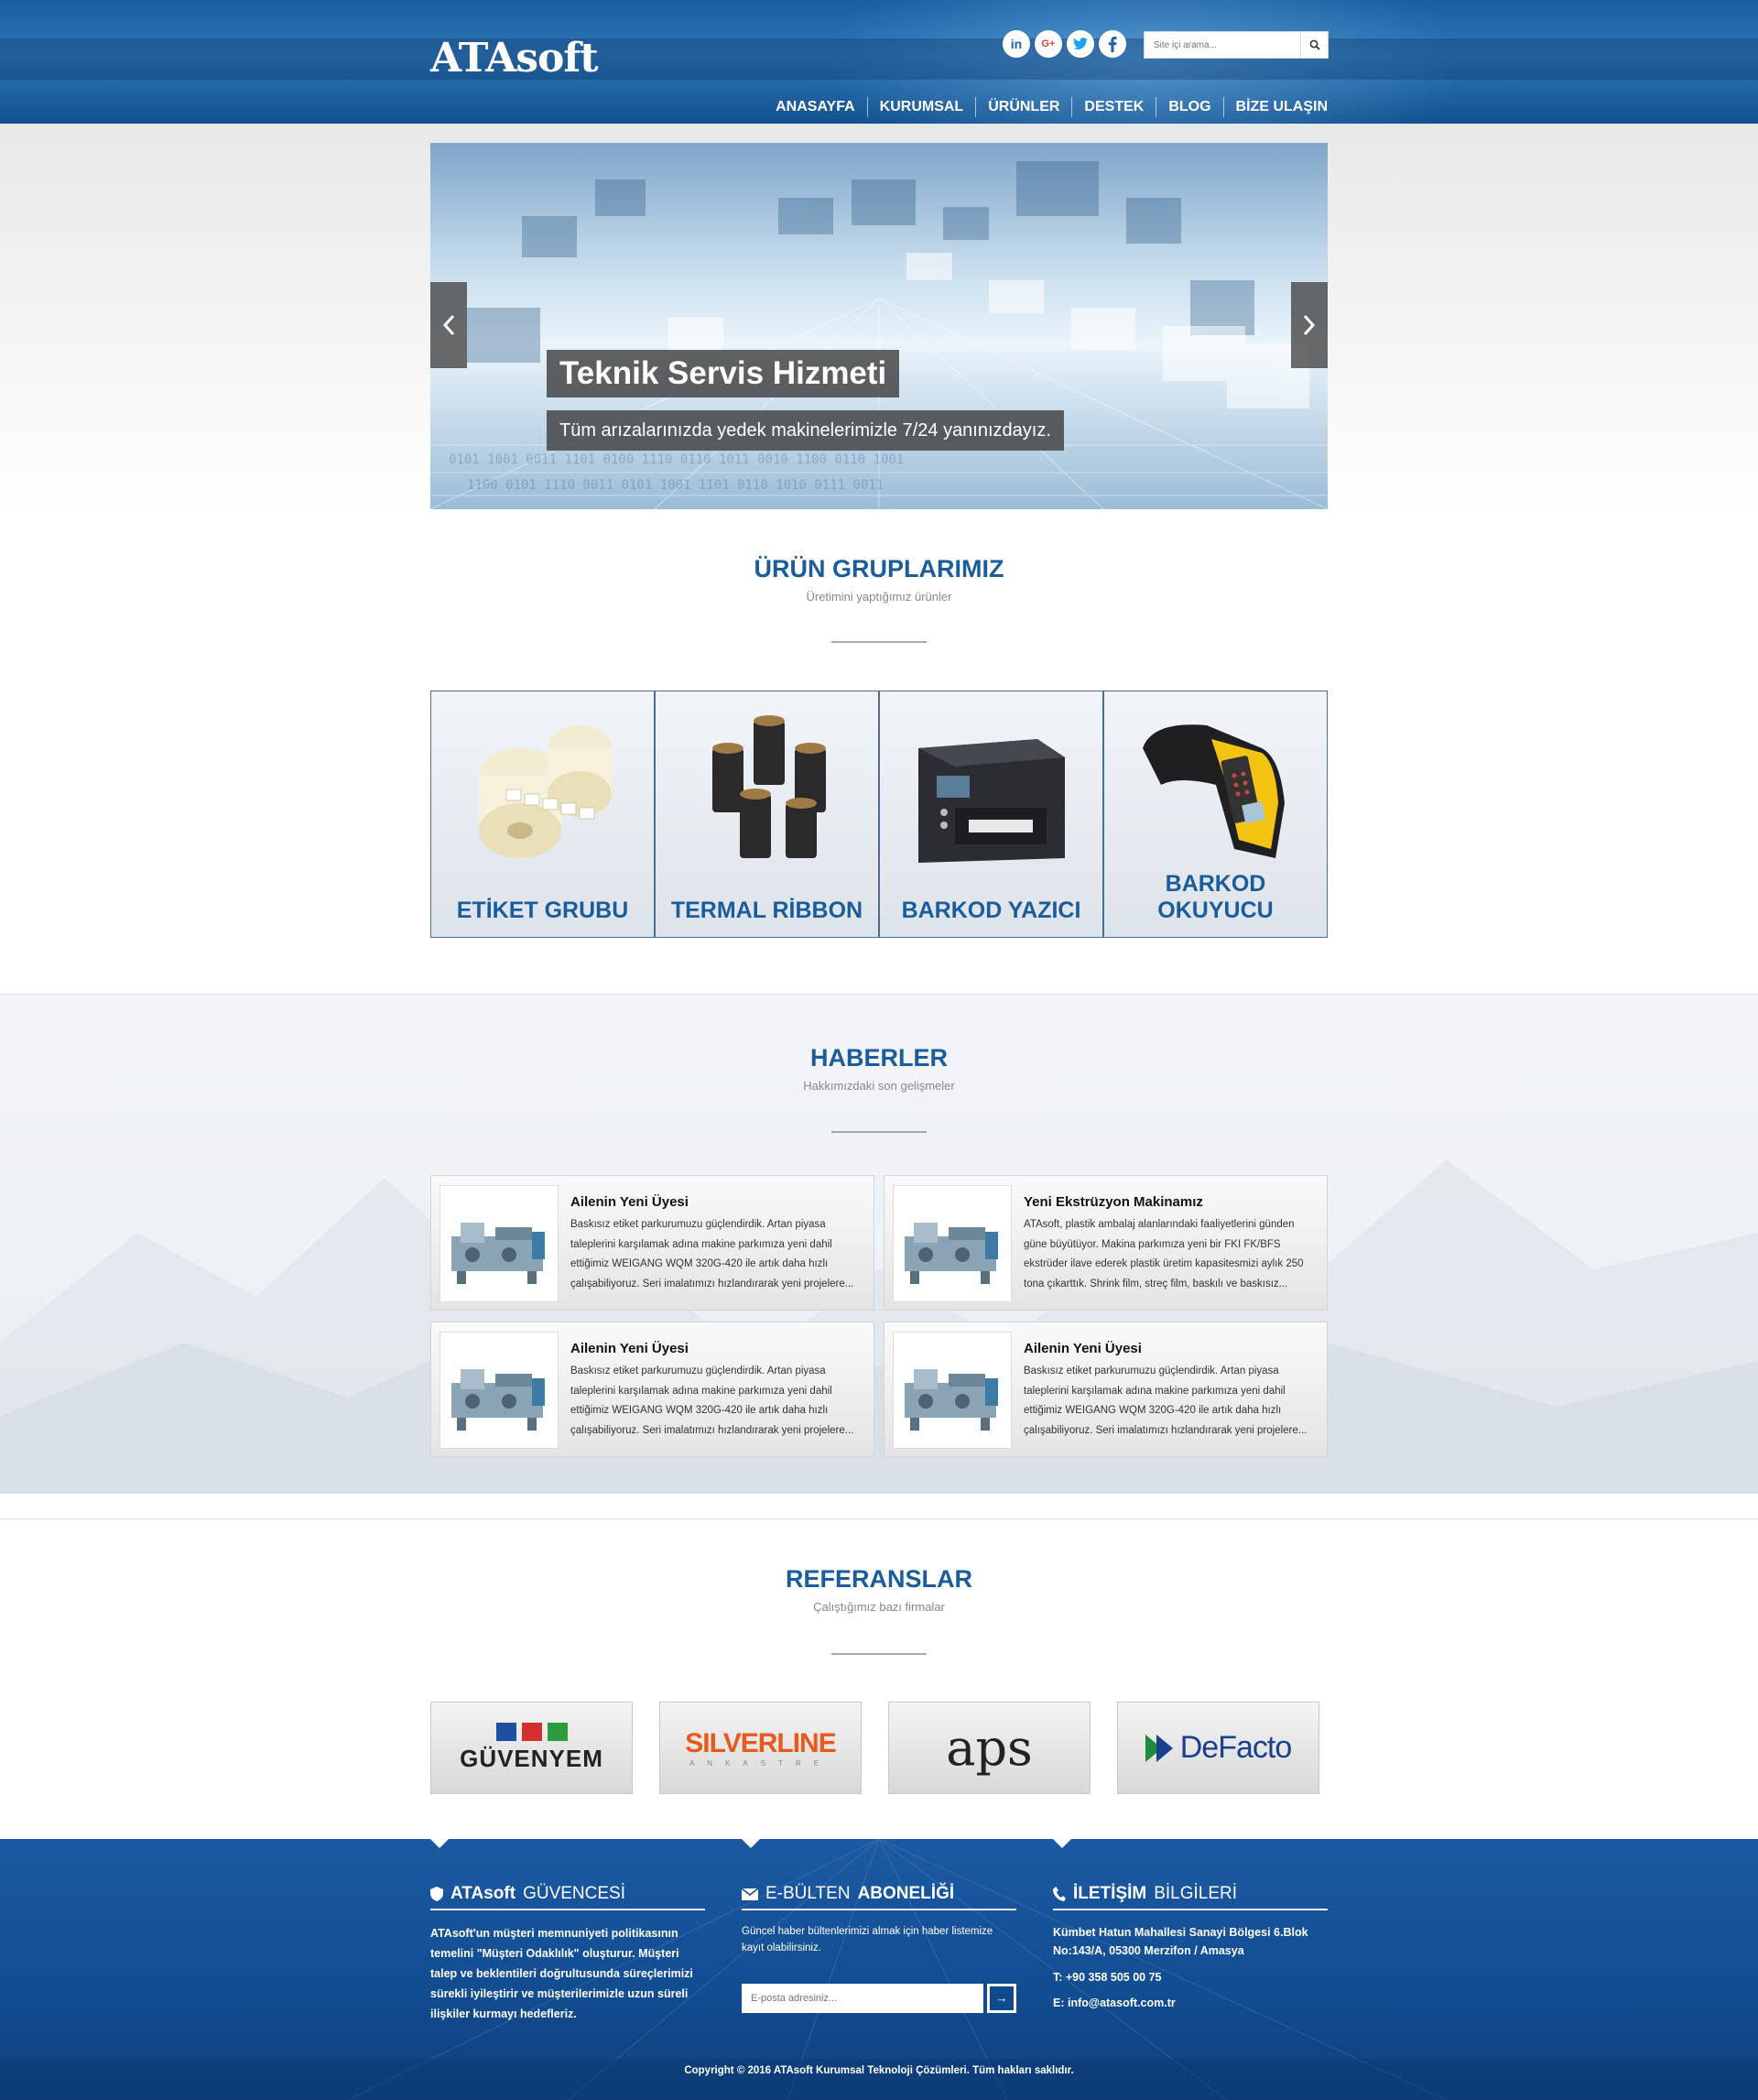 The width and height of the screenshot is (1758, 2100). I want to click on product-label: BARKOD YAZICI, so click(991, 910).